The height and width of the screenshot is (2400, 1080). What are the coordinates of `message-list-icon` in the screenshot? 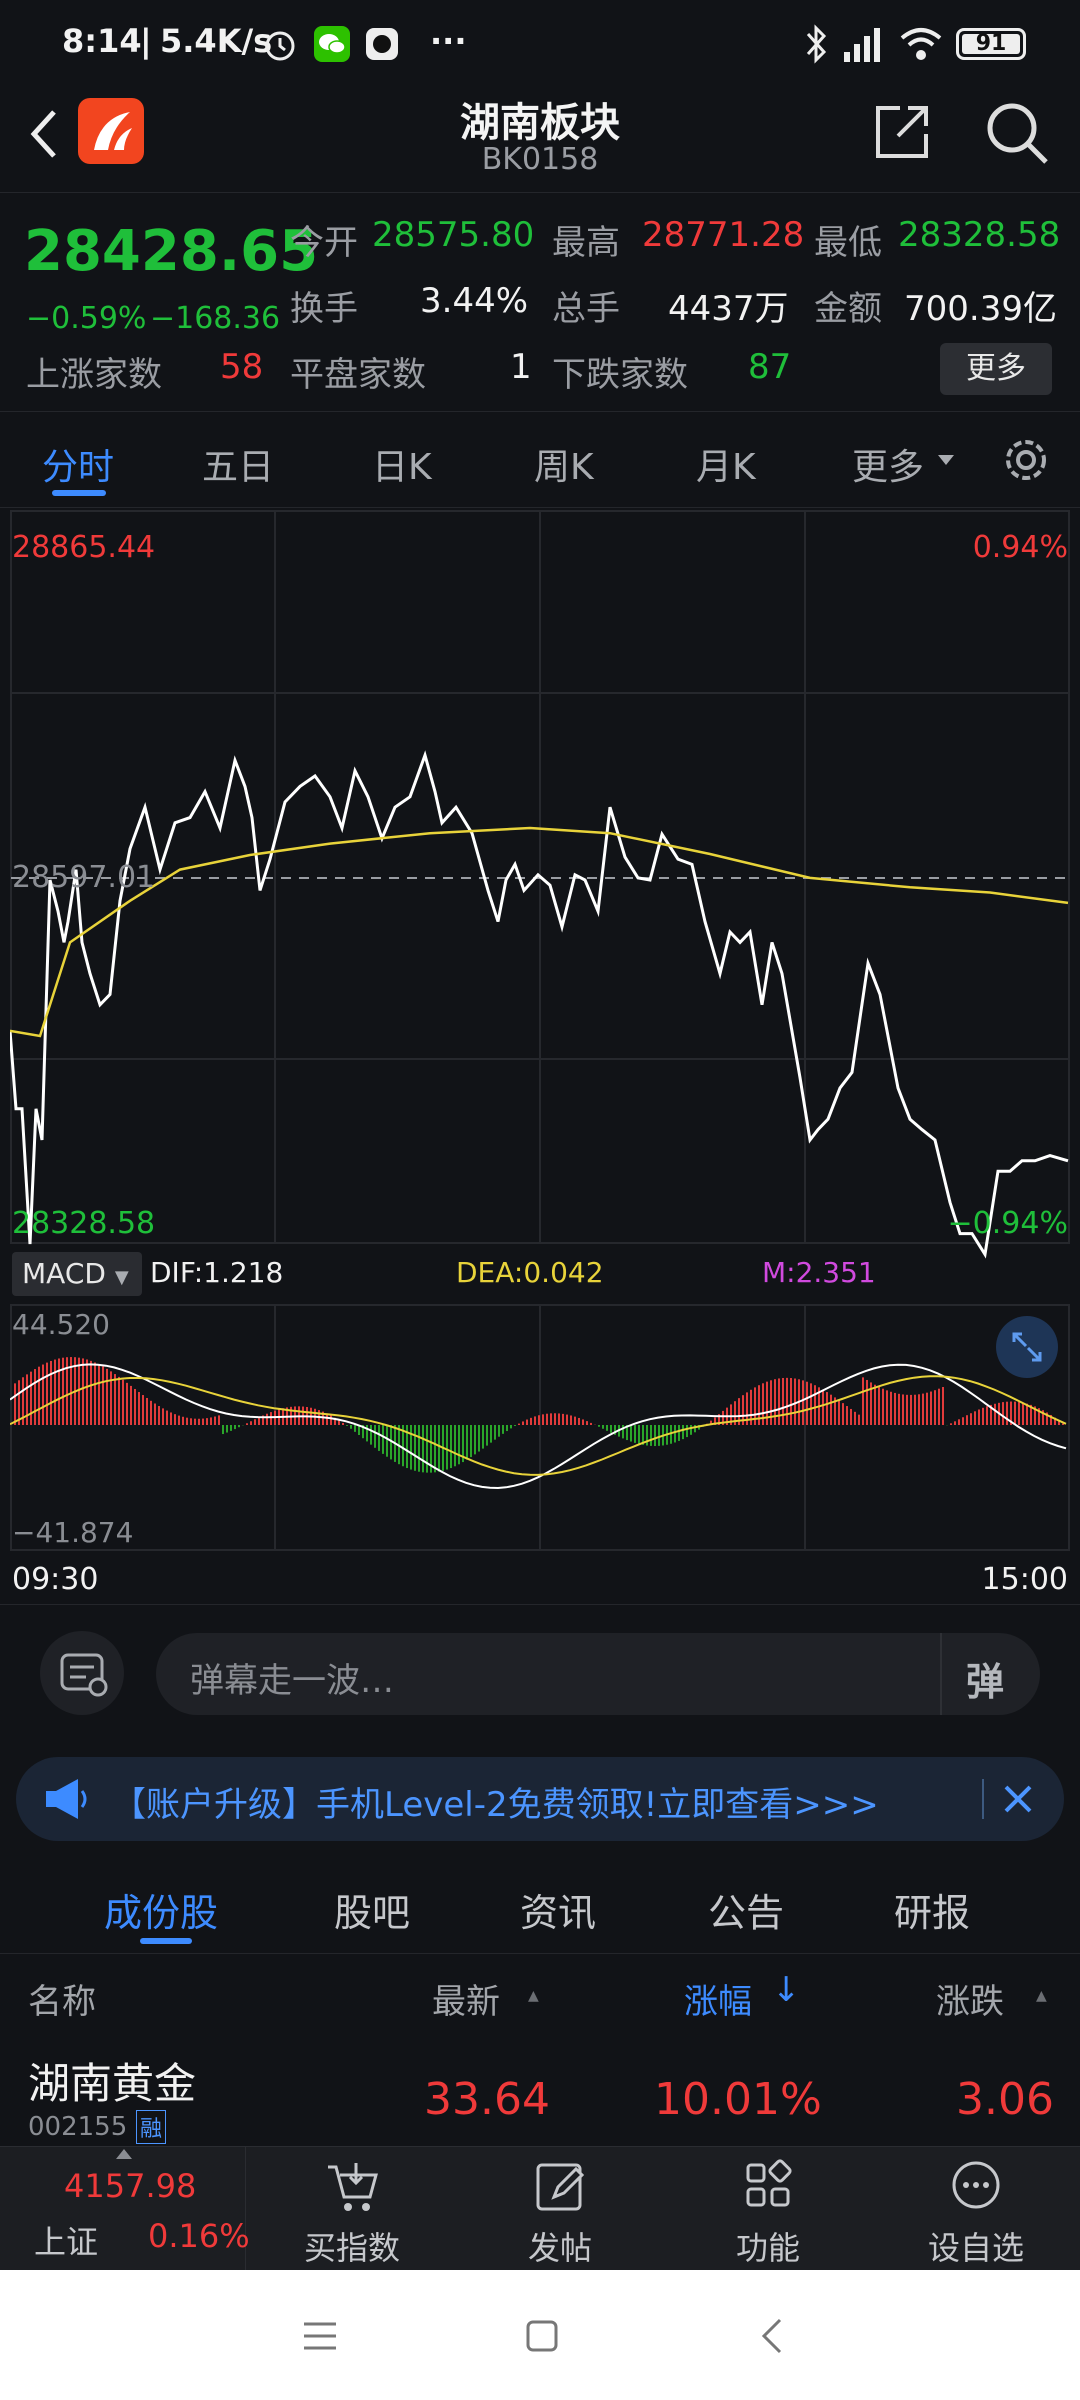 It's located at (84, 1675).